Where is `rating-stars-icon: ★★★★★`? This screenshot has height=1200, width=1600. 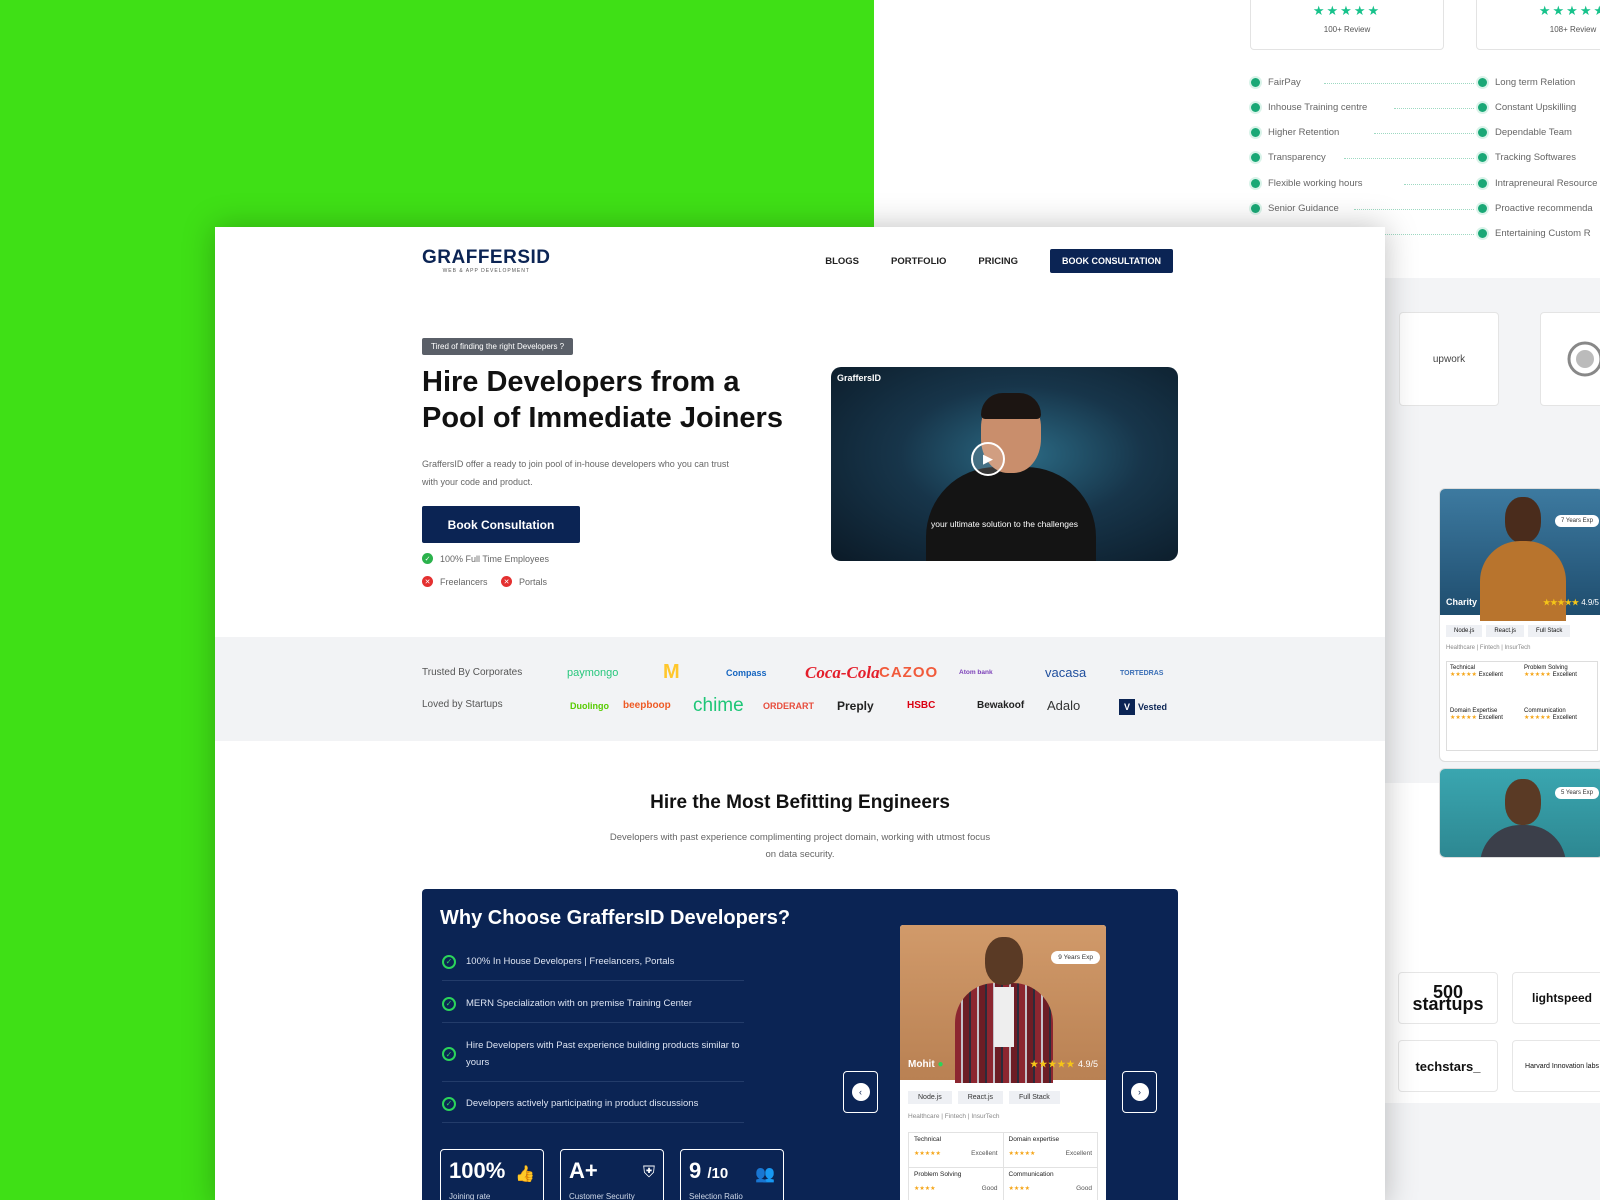
rating-stars-icon: ★★★★★ is located at coordinates (1347, 10).